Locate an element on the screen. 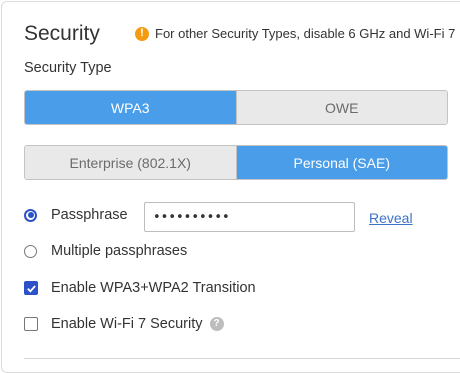 This screenshot has width=460, height=373. auth-mode-toggle: Enterprise (802.1X) Personal (SAE) is located at coordinates (236, 162).